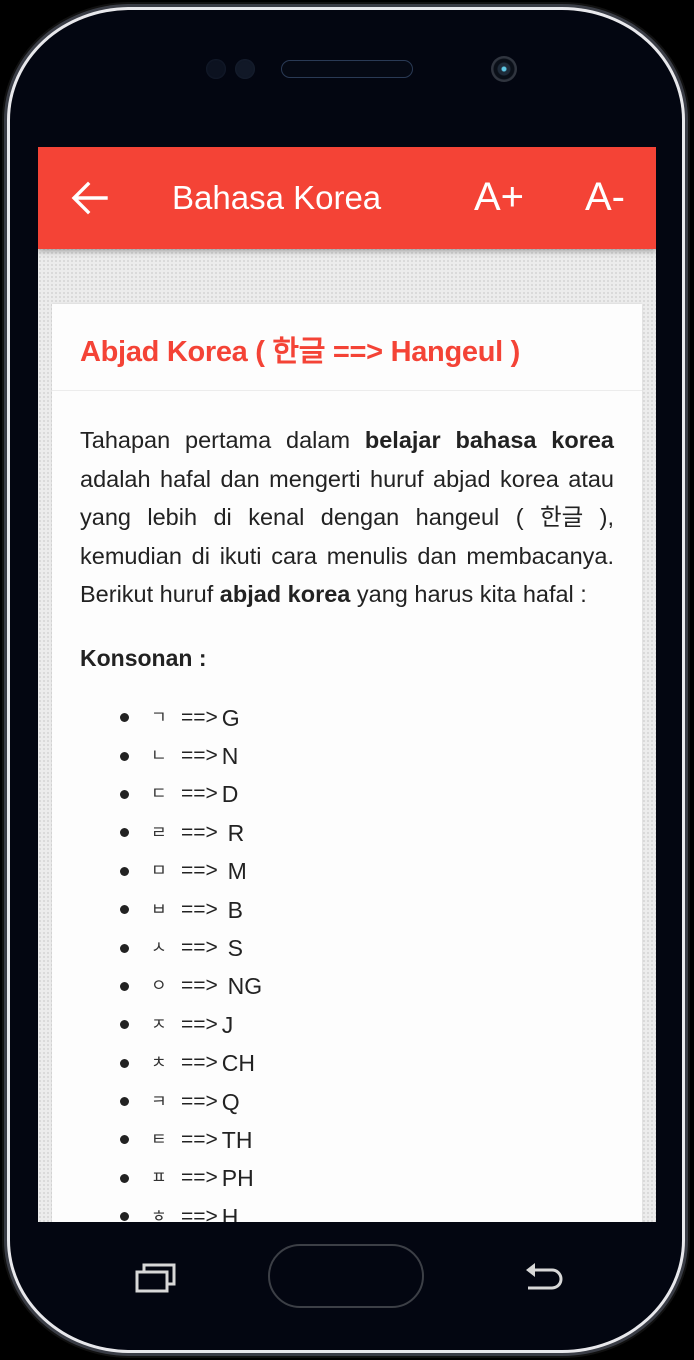 Image resolution: width=694 pixels, height=1360 pixels. Describe the element at coordinates (245, 986) in the screenshot. I see `latin-equivalent: NG` at that location.